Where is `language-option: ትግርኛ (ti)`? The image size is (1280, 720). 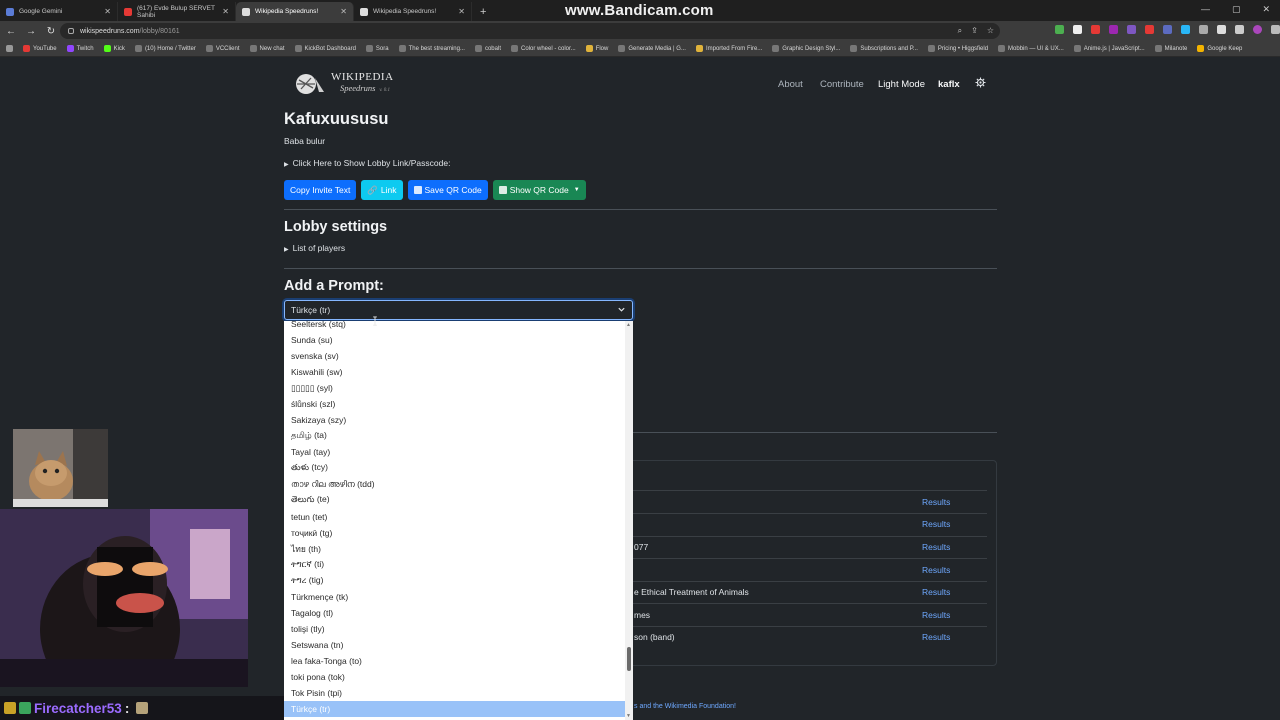 language-option: ትግርኛ (ti) is located at coordinates (454, 565).